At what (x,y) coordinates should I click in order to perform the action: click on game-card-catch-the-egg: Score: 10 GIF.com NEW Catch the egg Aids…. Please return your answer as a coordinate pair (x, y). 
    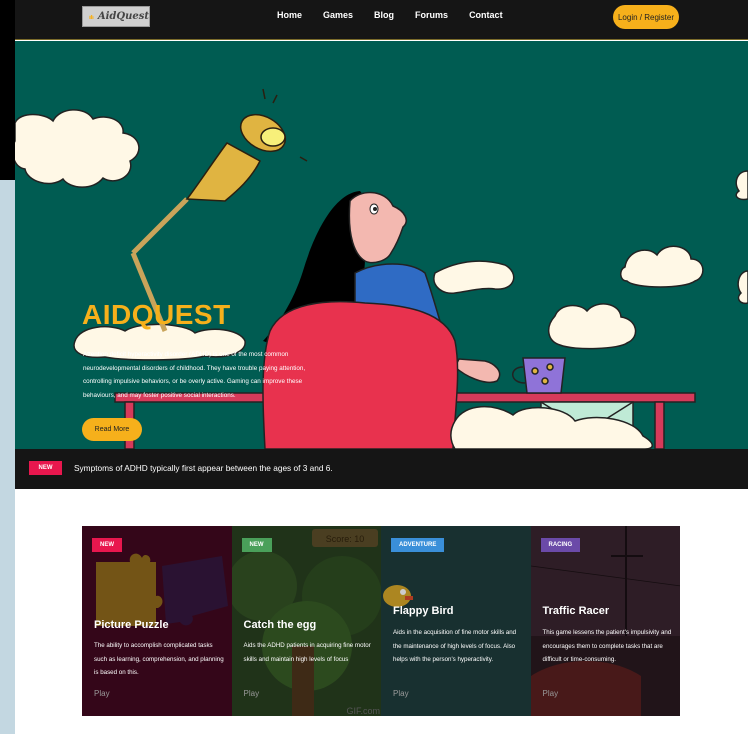
    Looking at the image, I should click on (306, 621).